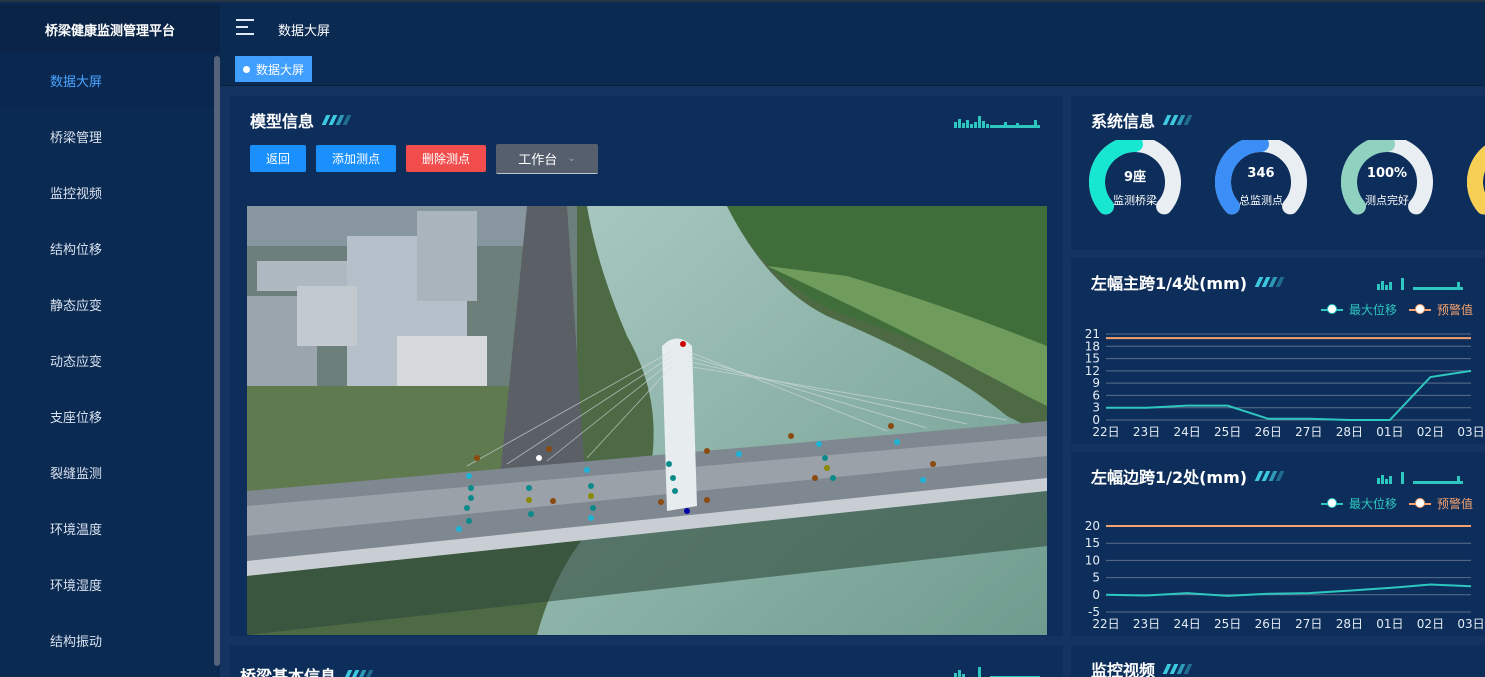  I want to click on gauge-label: 测点完好, so click(1387, 200).